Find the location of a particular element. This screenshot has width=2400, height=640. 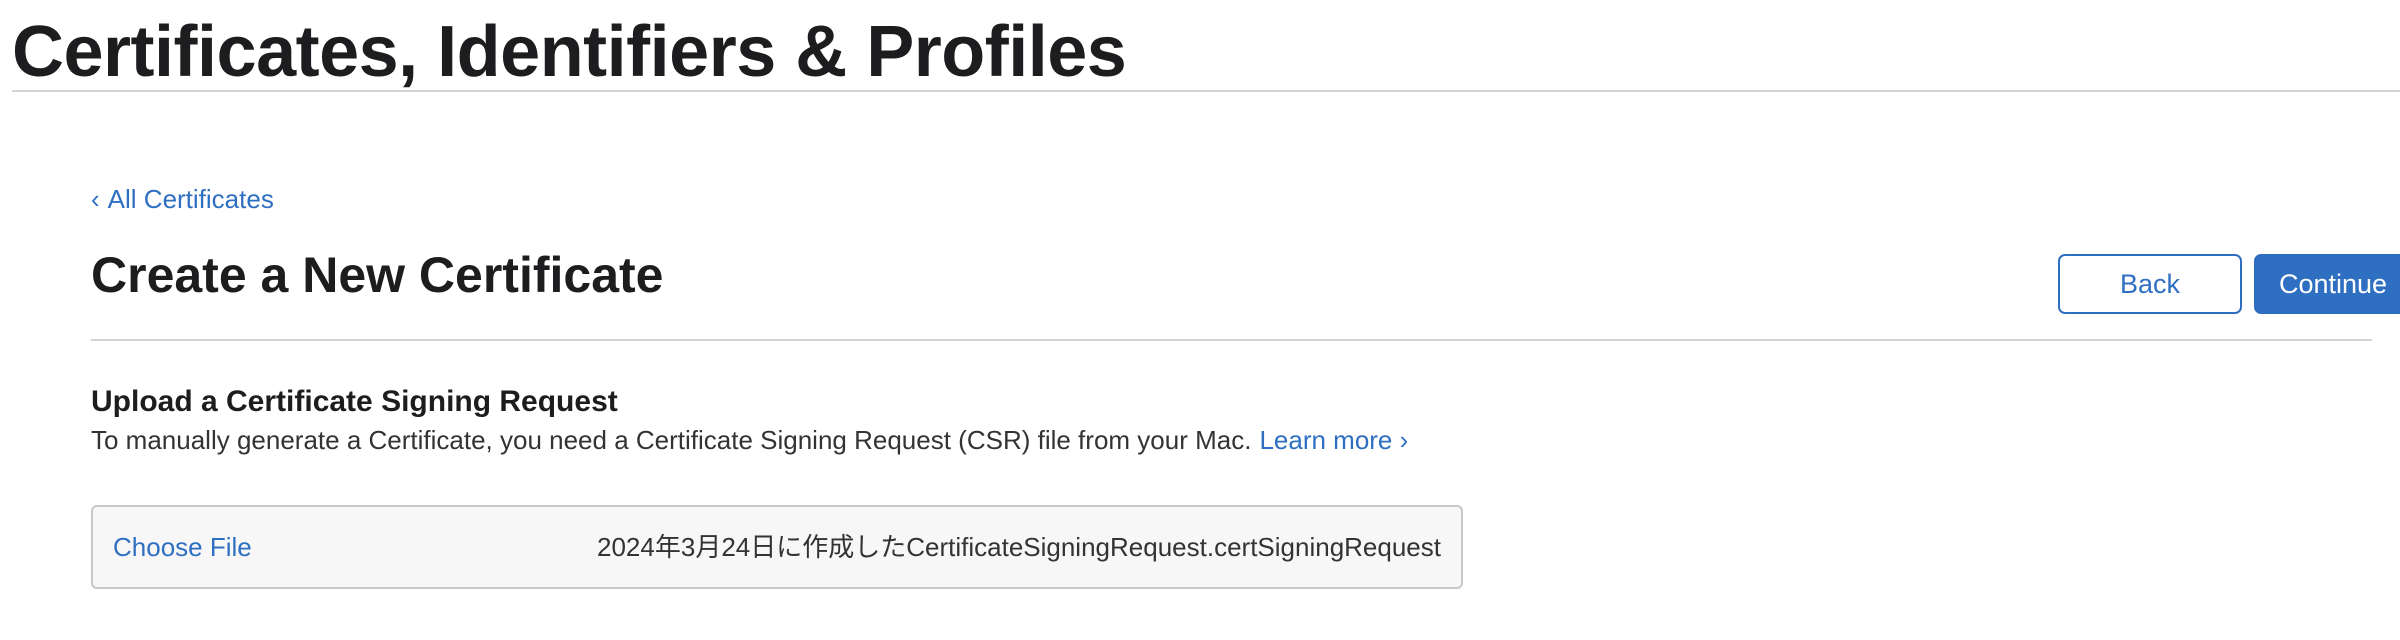

continue-button: Continue is located at coordinates (2327, 284).